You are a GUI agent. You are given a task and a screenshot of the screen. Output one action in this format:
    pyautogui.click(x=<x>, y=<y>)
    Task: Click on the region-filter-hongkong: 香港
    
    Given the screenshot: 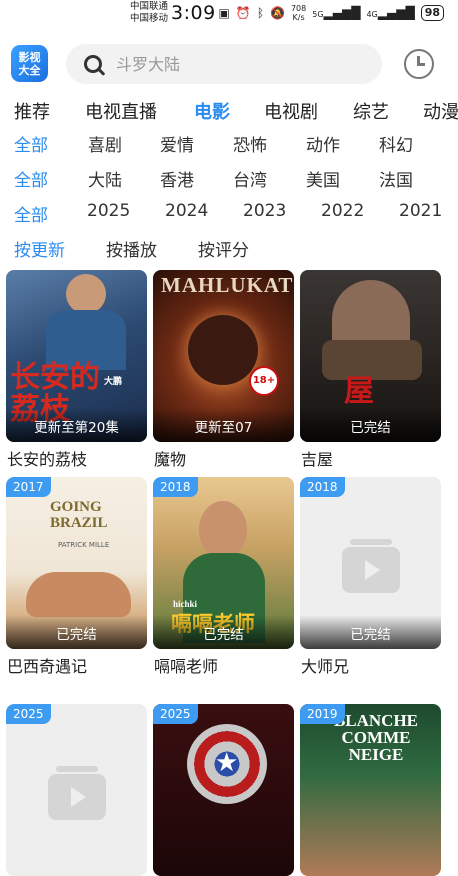 What is the action you would take?
    pyautogui.click(x=177, y=178)
    